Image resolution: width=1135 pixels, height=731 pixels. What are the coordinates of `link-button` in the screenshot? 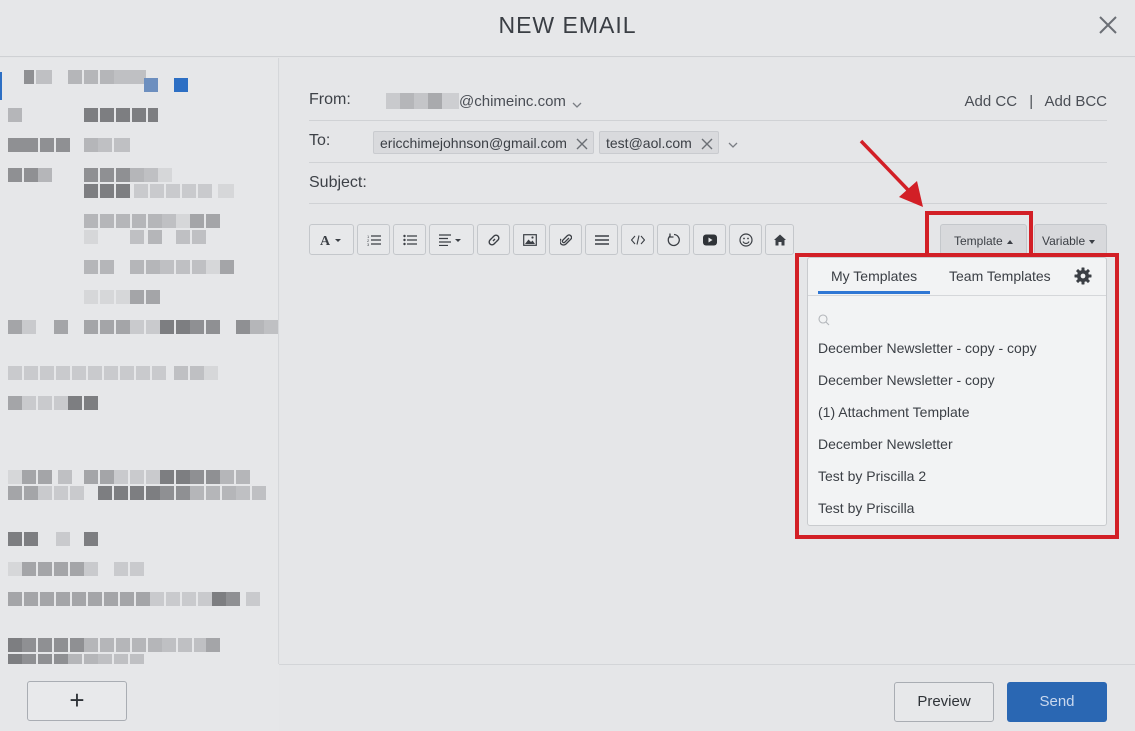 It's located at (493, 239).